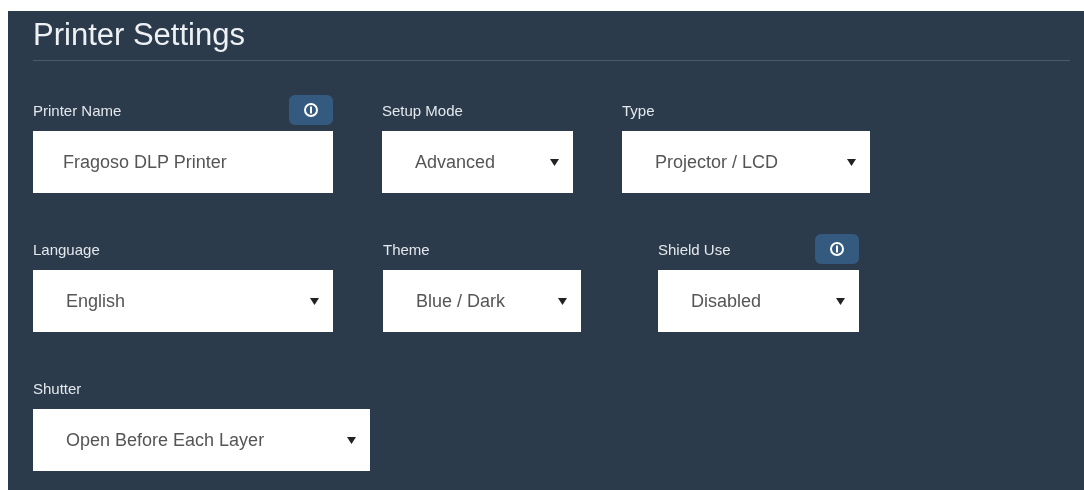 This screenshot has height=490, width=1084. Describe the element at coordinates (482, 301) in the screenshot. I see `dropdown: Blue / Dark` at that location.